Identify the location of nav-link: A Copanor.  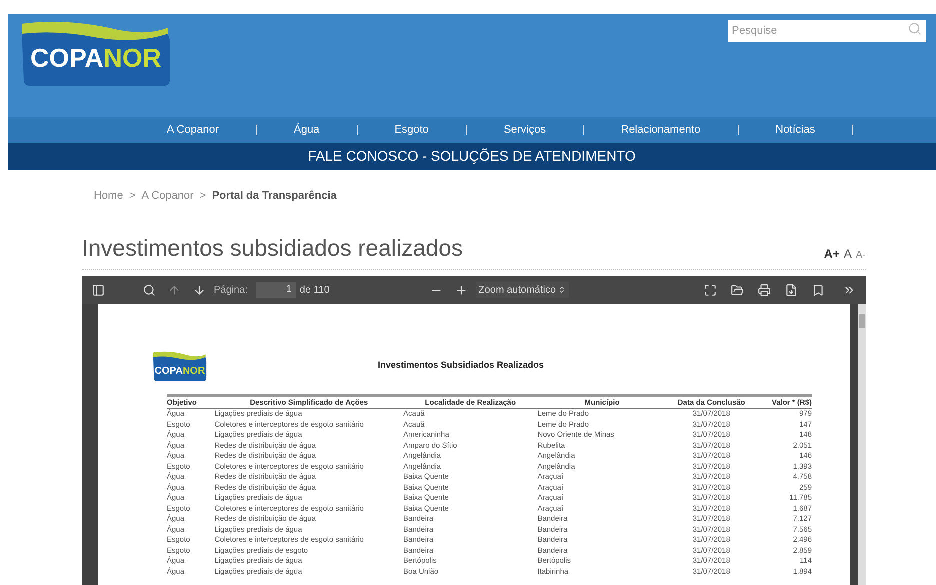
(193, 130).